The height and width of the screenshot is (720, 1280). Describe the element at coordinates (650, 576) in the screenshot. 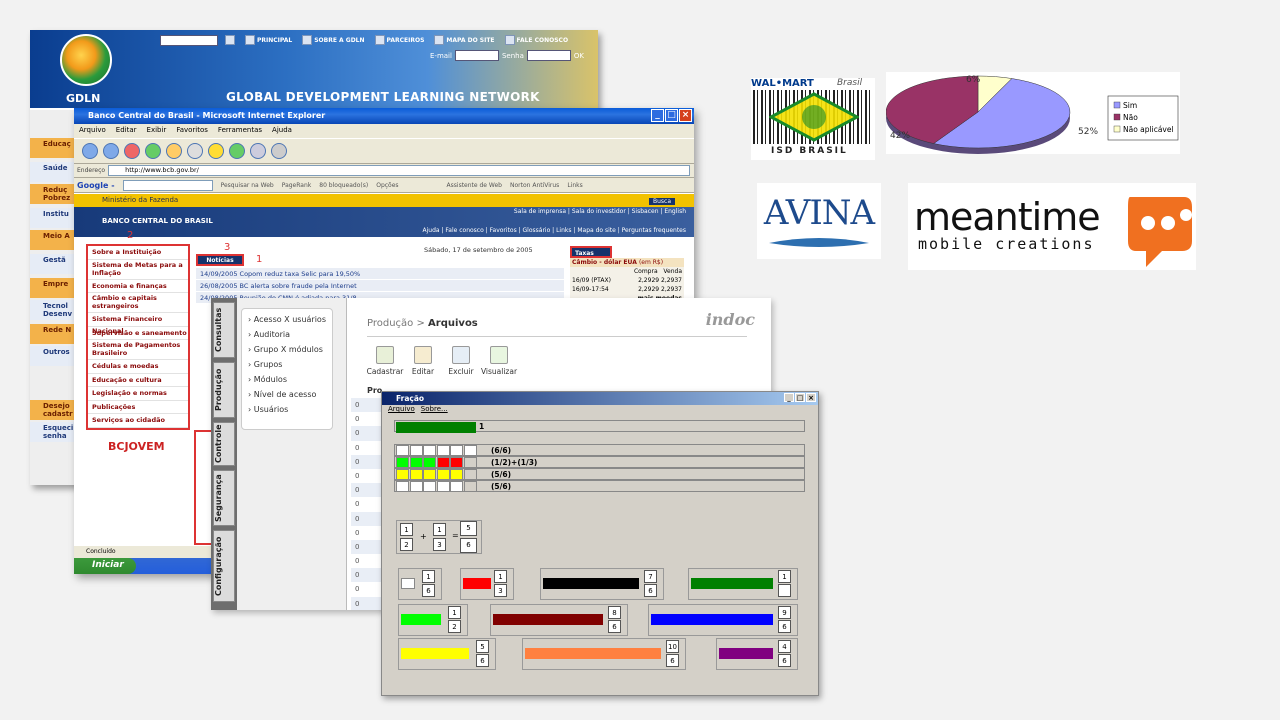

I see `piece-numerator: 7` at that location.